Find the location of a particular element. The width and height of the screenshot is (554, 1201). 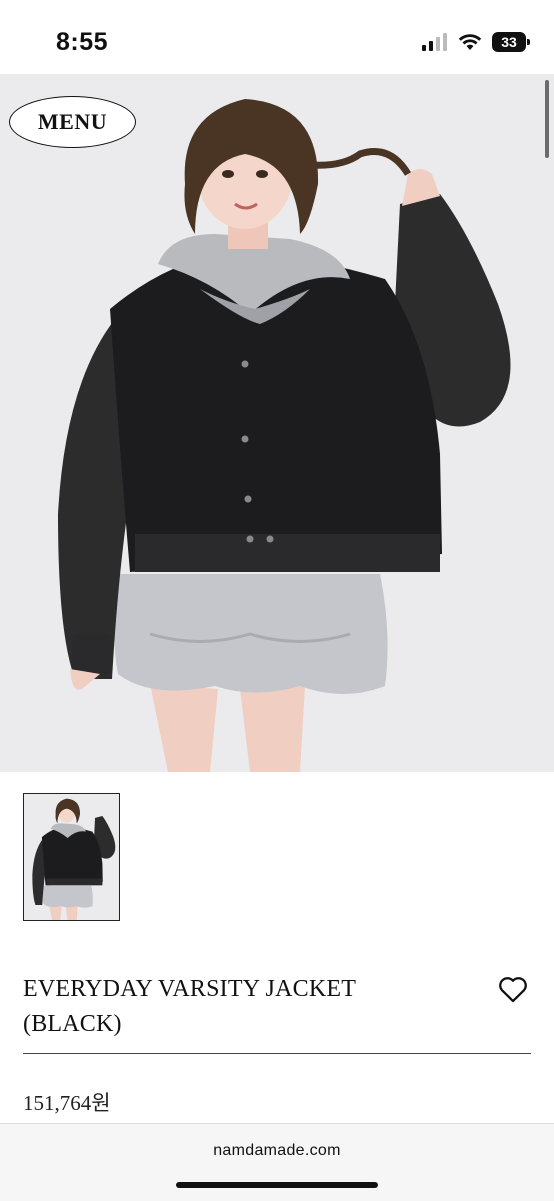

battery-icon: 33 is located at coordinates (511, 42).